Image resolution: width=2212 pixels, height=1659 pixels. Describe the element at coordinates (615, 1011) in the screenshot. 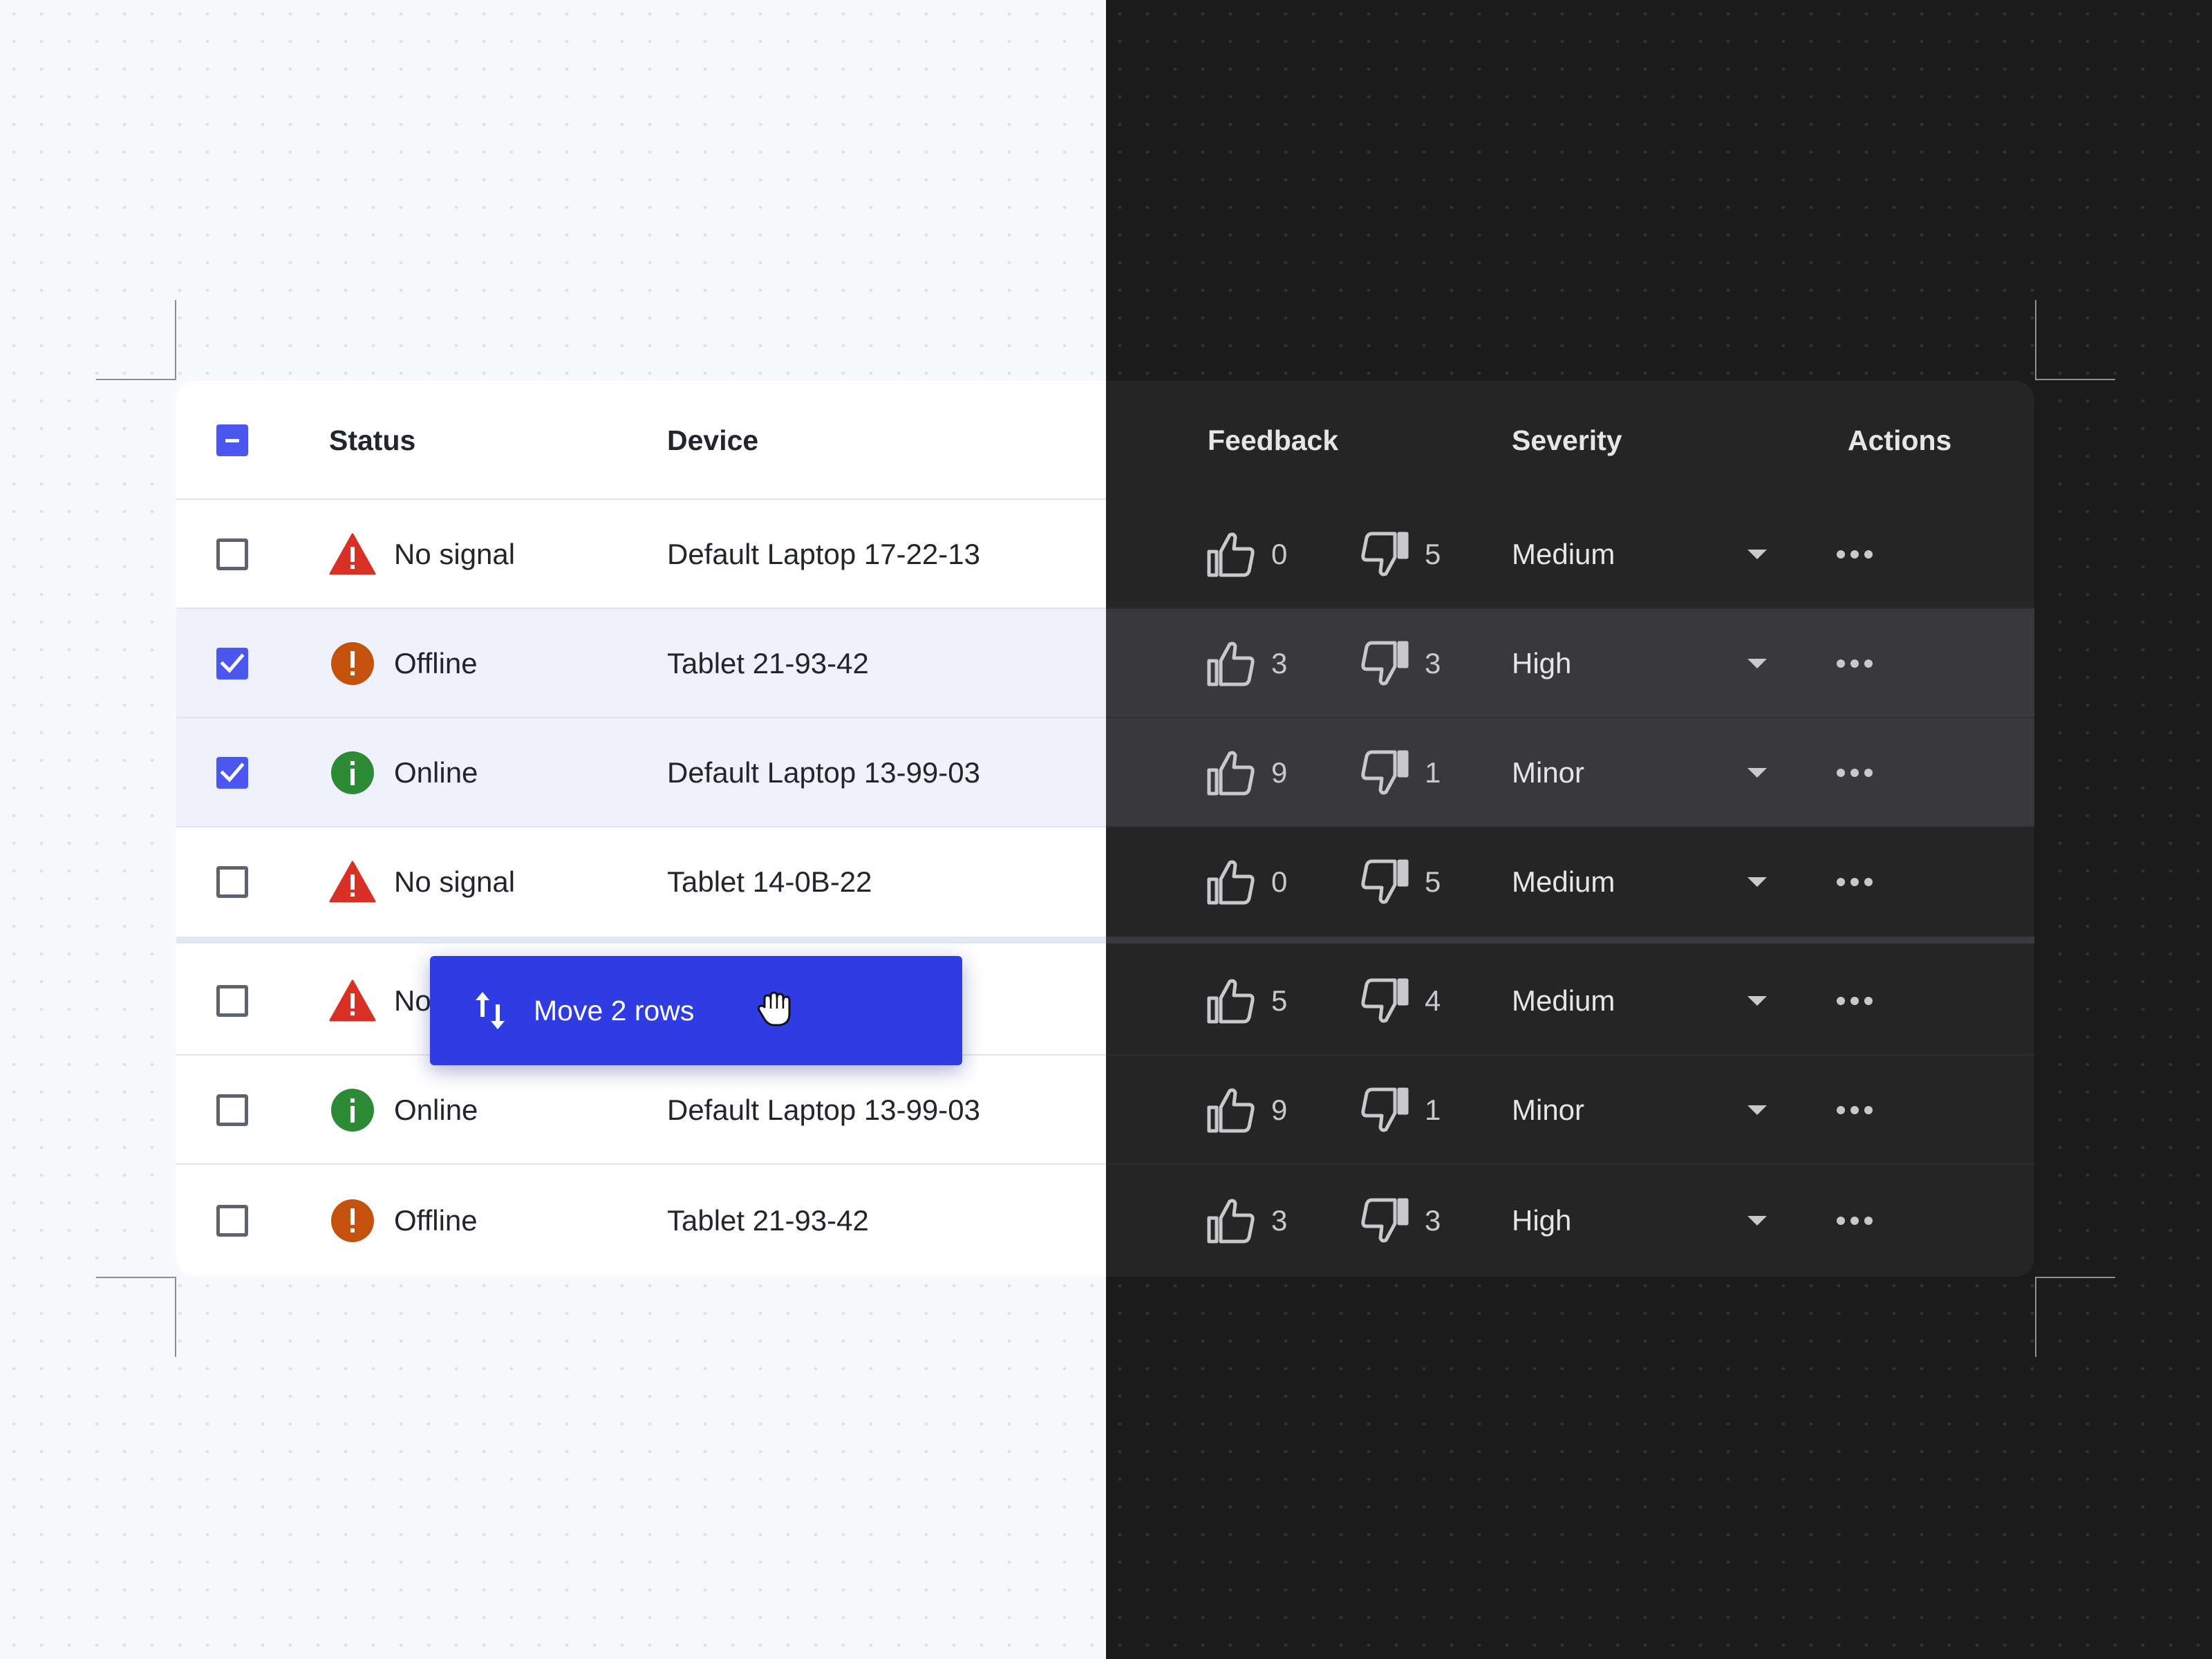

I see `drag-chip-label: Move 2 rows` at that location.